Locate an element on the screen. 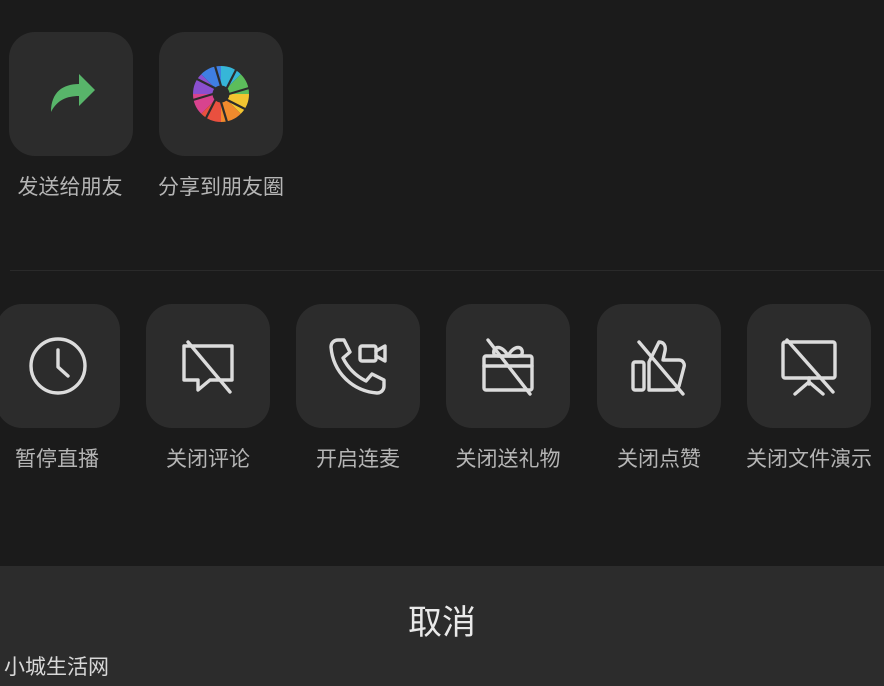  send-to-friend-button is located at coordinates (71, 94).